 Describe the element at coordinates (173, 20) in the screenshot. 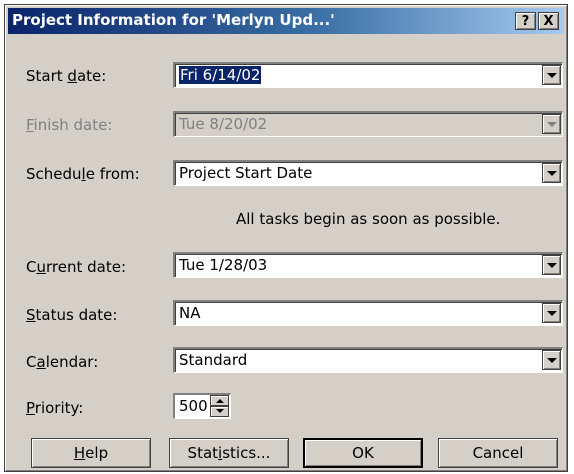

I see `dialog-title: Project Information for 'Merlyn Upd...'` at that location.